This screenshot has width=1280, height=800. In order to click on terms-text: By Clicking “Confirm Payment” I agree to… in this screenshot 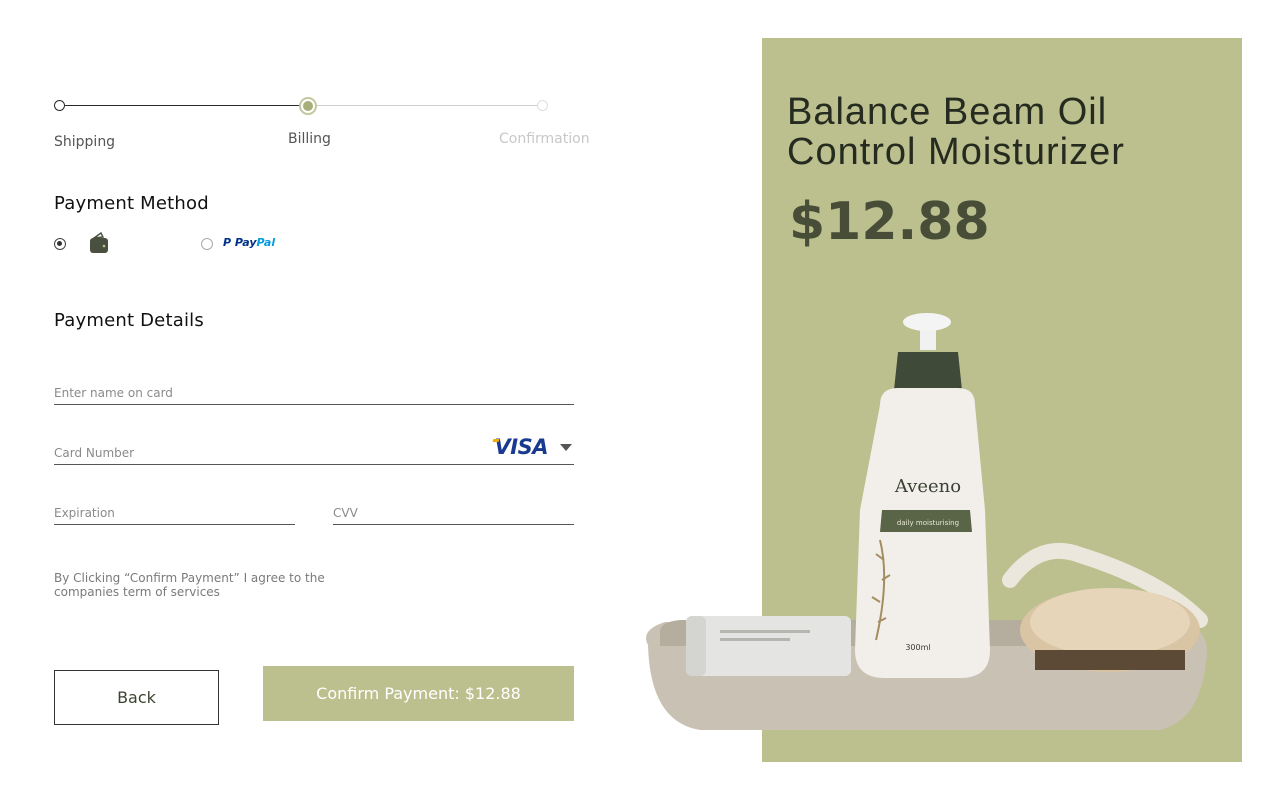, I will do `click(189, 585)`.